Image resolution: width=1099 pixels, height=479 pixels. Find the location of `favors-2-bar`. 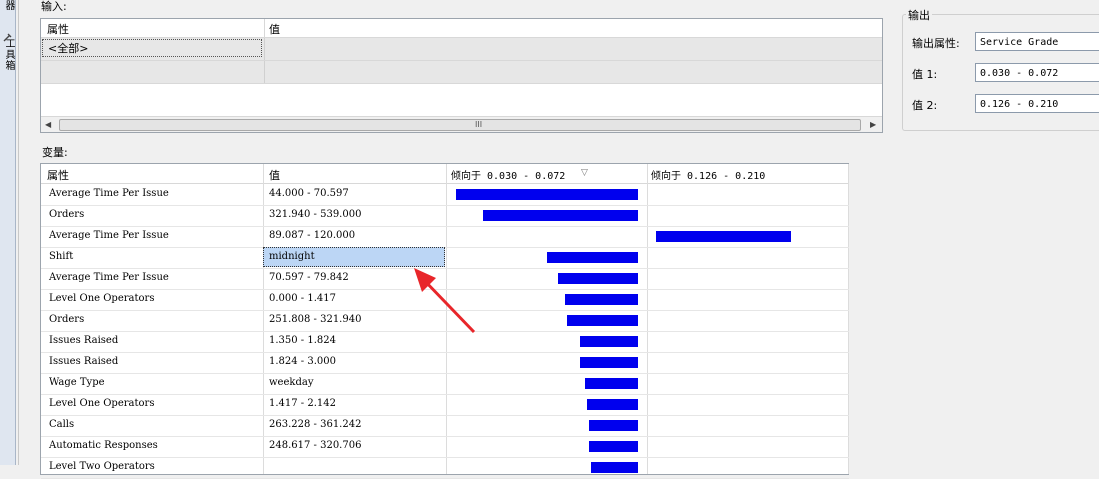

favors-2-bar is located at coordinates (723, 236).